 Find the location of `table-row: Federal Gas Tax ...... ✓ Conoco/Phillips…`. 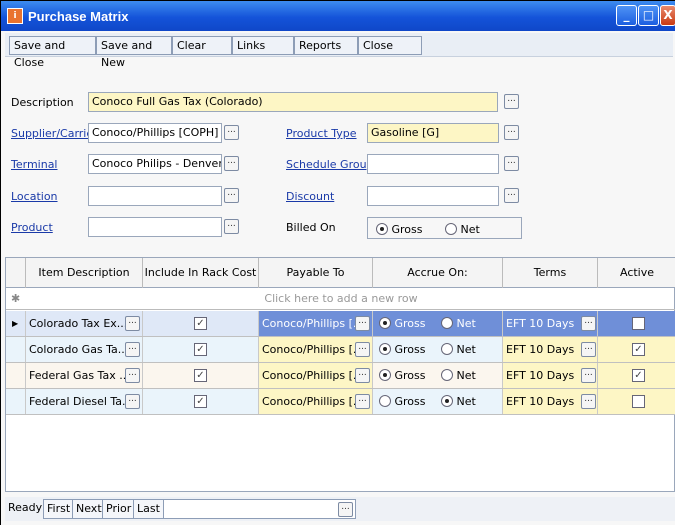

table-row: Federal Gas Tax ...... ✓ Conoco/Phillips… is located at coordinates (340, 376).